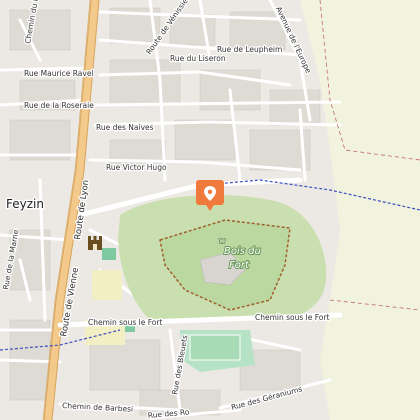 The height and width of the screenshot is (420, 420). What do you see at coordinates (222, 242) in the screenshot?
I see `fort-symbol-icon: ⛫` at bounding box center [222, 242].